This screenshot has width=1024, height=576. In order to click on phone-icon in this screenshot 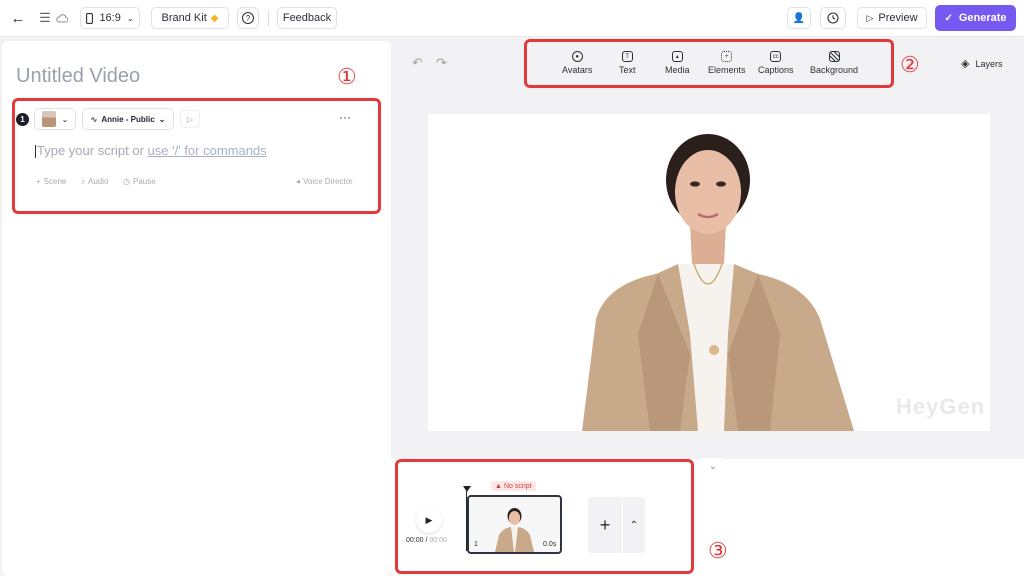, I will do `click(90, 18)`.